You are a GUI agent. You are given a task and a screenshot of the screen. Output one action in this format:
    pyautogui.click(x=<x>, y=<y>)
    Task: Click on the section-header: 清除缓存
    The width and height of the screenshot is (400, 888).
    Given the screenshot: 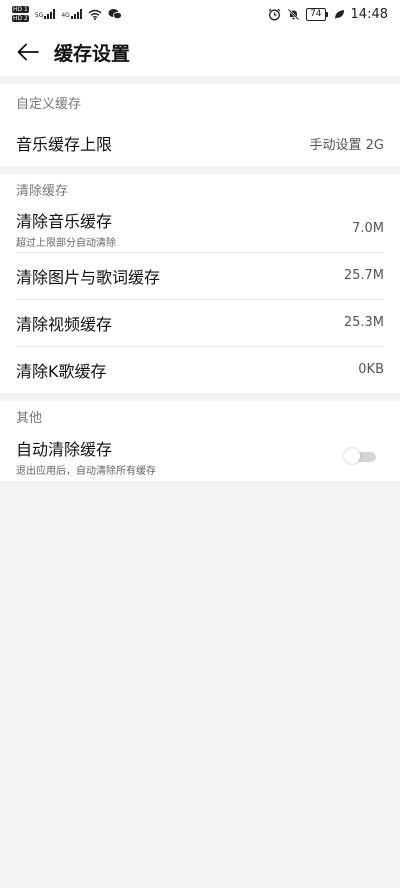 What is the action you would take?
    pyautogui.click(x=42, y=191)
    